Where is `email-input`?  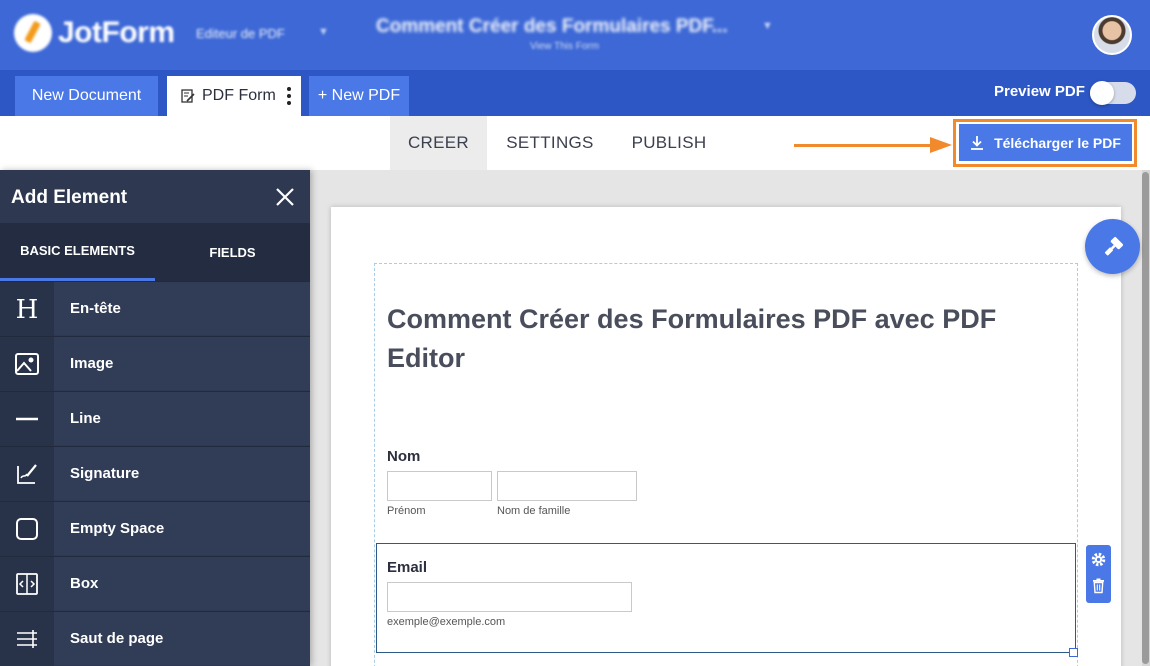 email-input is located at coordinates (509, 597).